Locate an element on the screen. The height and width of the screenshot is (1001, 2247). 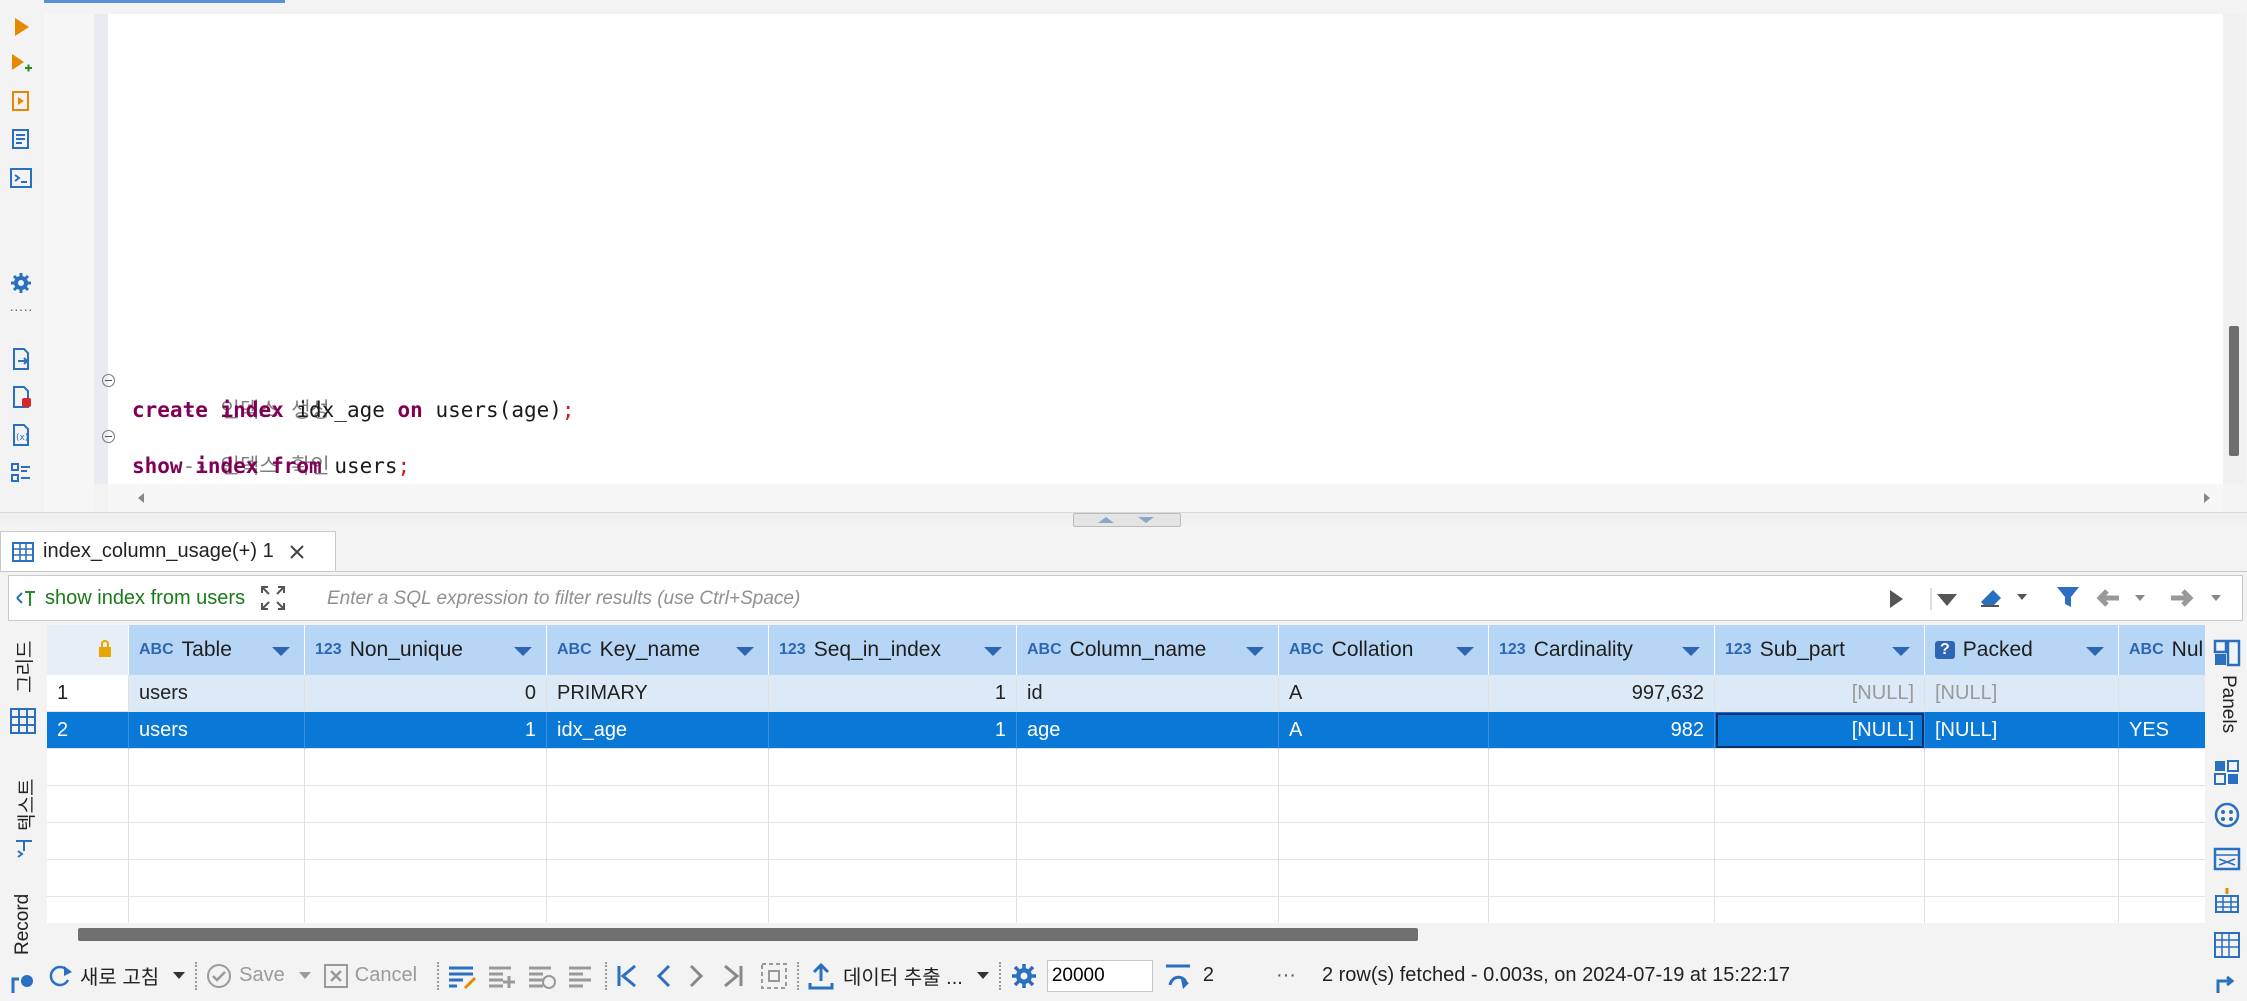
first-page-icon is located at coordinates (627, 976).